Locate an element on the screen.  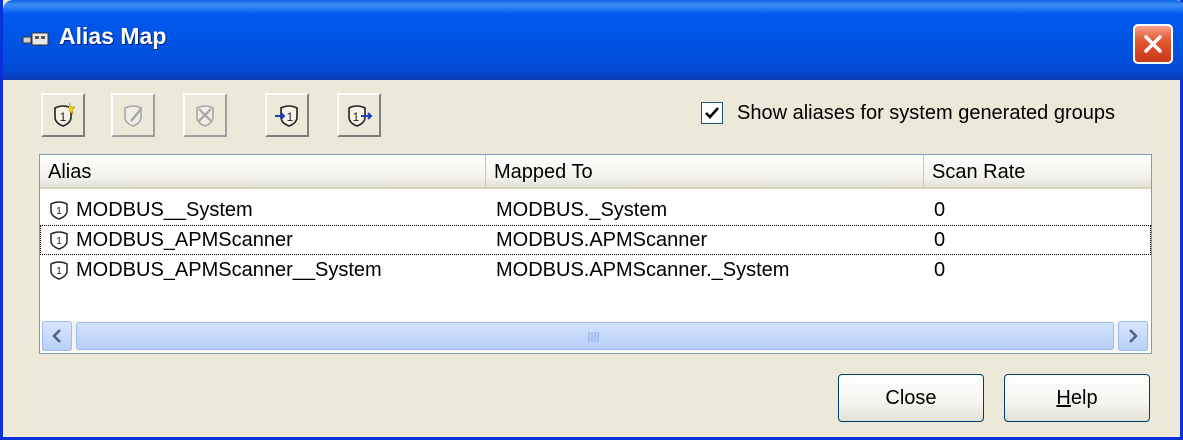
new-alias-button: 1 is located at coordinates (63, 115).